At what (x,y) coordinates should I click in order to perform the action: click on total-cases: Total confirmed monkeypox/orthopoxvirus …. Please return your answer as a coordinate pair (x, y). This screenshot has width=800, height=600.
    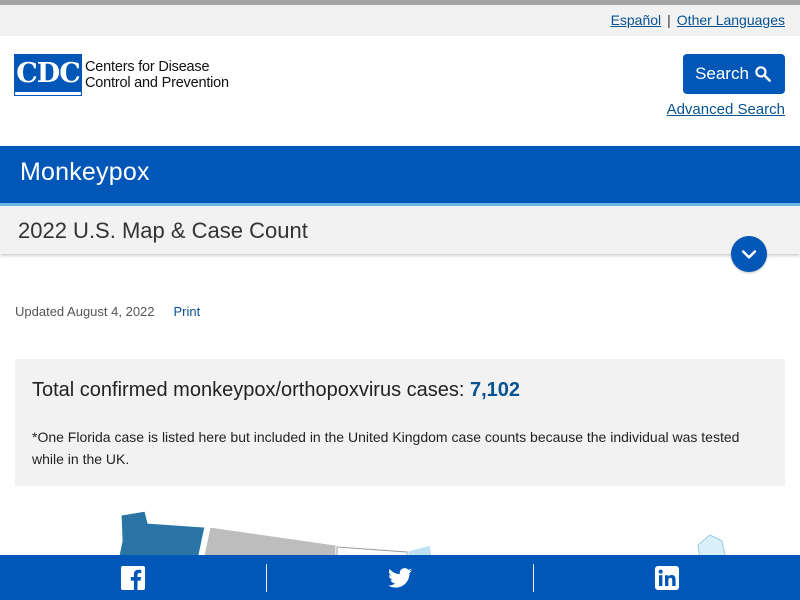
    Looking at the image, I should click on (276, 390).